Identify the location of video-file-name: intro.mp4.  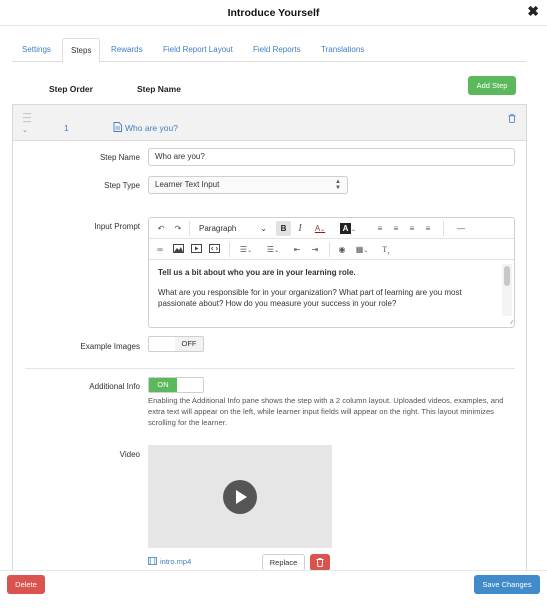
(176, 561).